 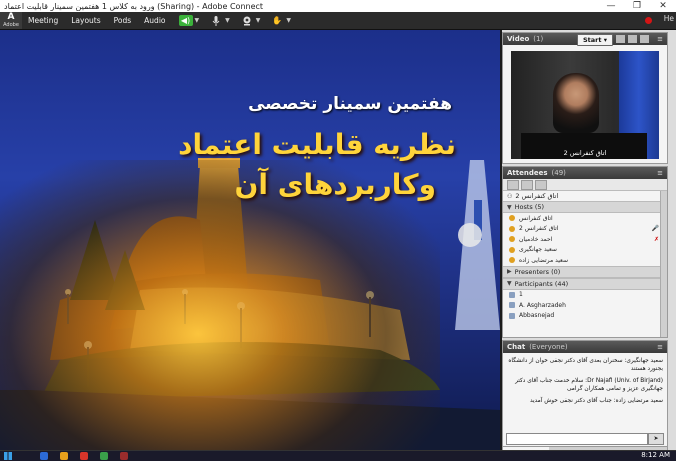 What do you see at coordinates (577, 439) in the screenshot?
I see `chat-input` at bounding box center [577, 439].